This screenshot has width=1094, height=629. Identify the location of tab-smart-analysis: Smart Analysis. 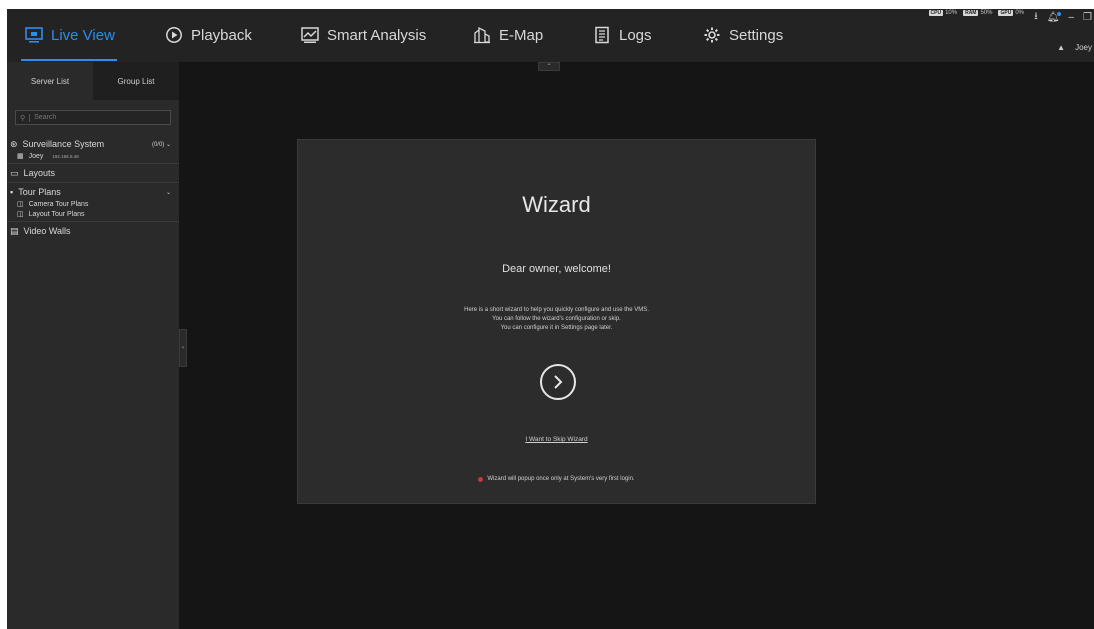
(363, 35).